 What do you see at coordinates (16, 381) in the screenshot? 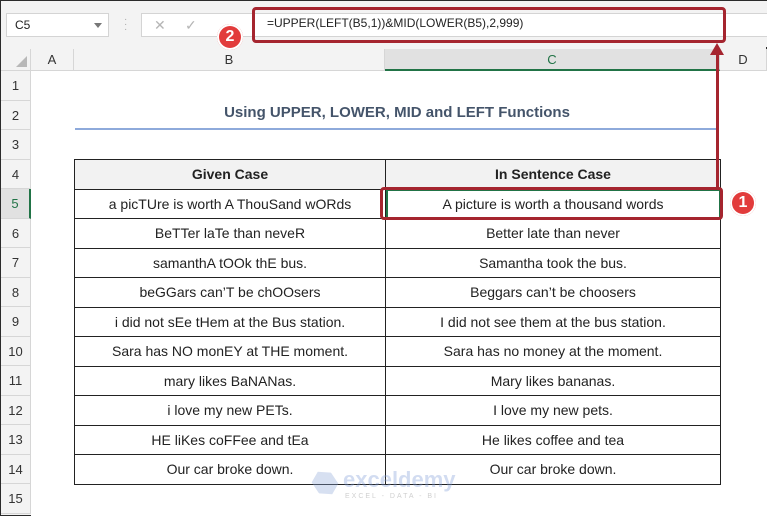
I see `row-header-11: 11` at bounding box center [16, 381].